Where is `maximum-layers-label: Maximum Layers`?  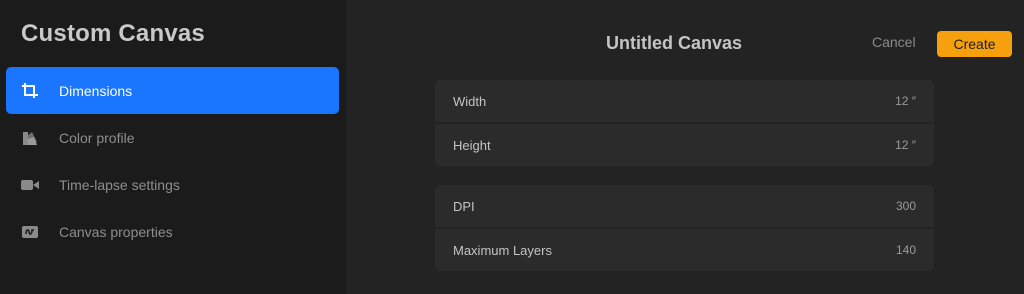
maximum-layers-label: Maximum Layers is located at coordinates (502, 250).